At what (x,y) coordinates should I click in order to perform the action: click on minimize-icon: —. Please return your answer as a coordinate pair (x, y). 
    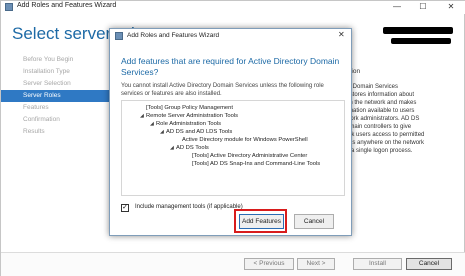
    Looking at the image, I should click on (397, 7).